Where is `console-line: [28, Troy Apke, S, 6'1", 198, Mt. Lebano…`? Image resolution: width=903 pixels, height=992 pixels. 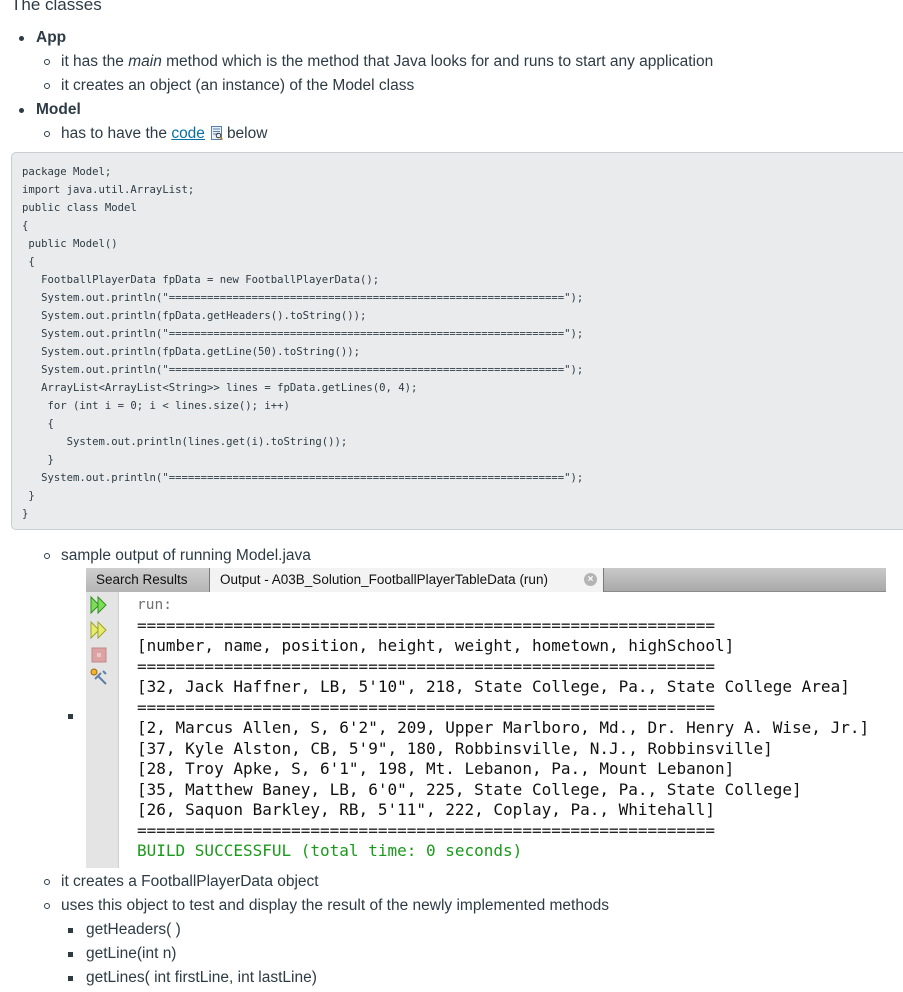
console-line: [28, Troy Apke, S, 6'1", 198, Mt. Lebano… is located at coordinates (436, 768).